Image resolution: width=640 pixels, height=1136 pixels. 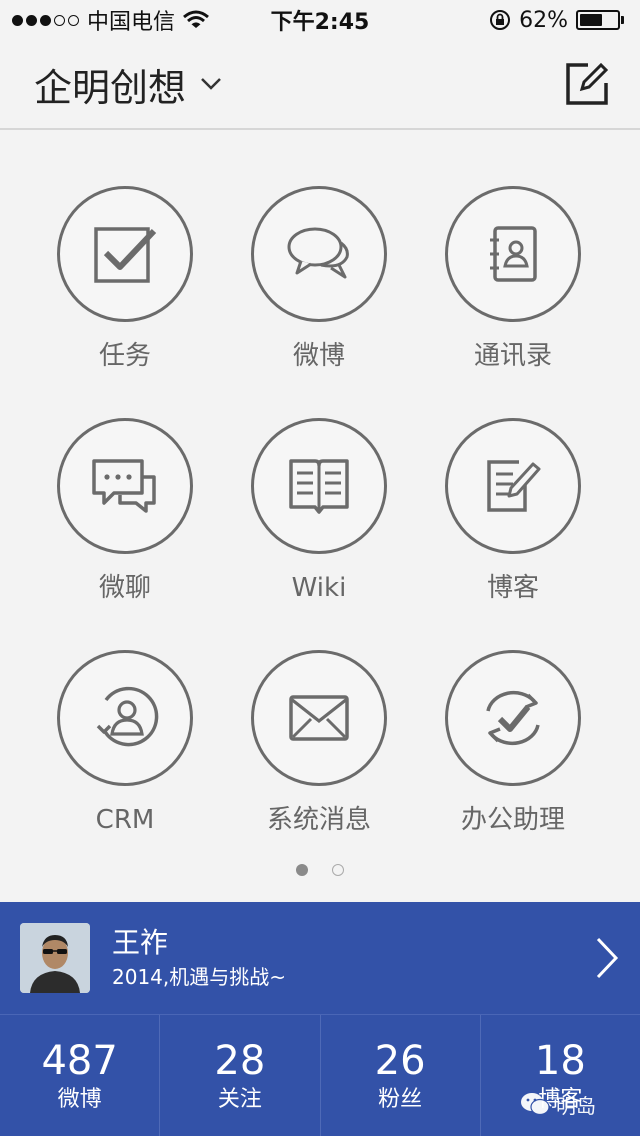 I want to click on watermark: 明岛, so click(x=558, y=1104).